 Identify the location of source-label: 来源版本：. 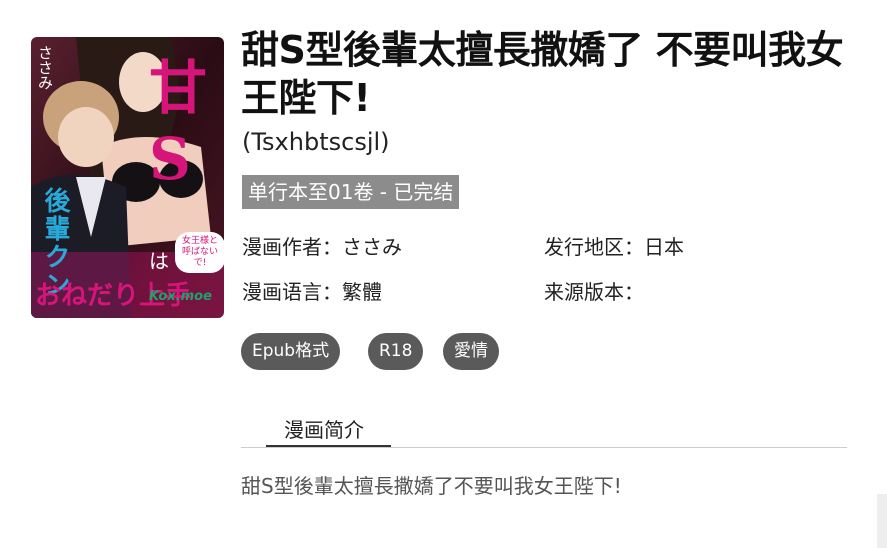
(594, 292).